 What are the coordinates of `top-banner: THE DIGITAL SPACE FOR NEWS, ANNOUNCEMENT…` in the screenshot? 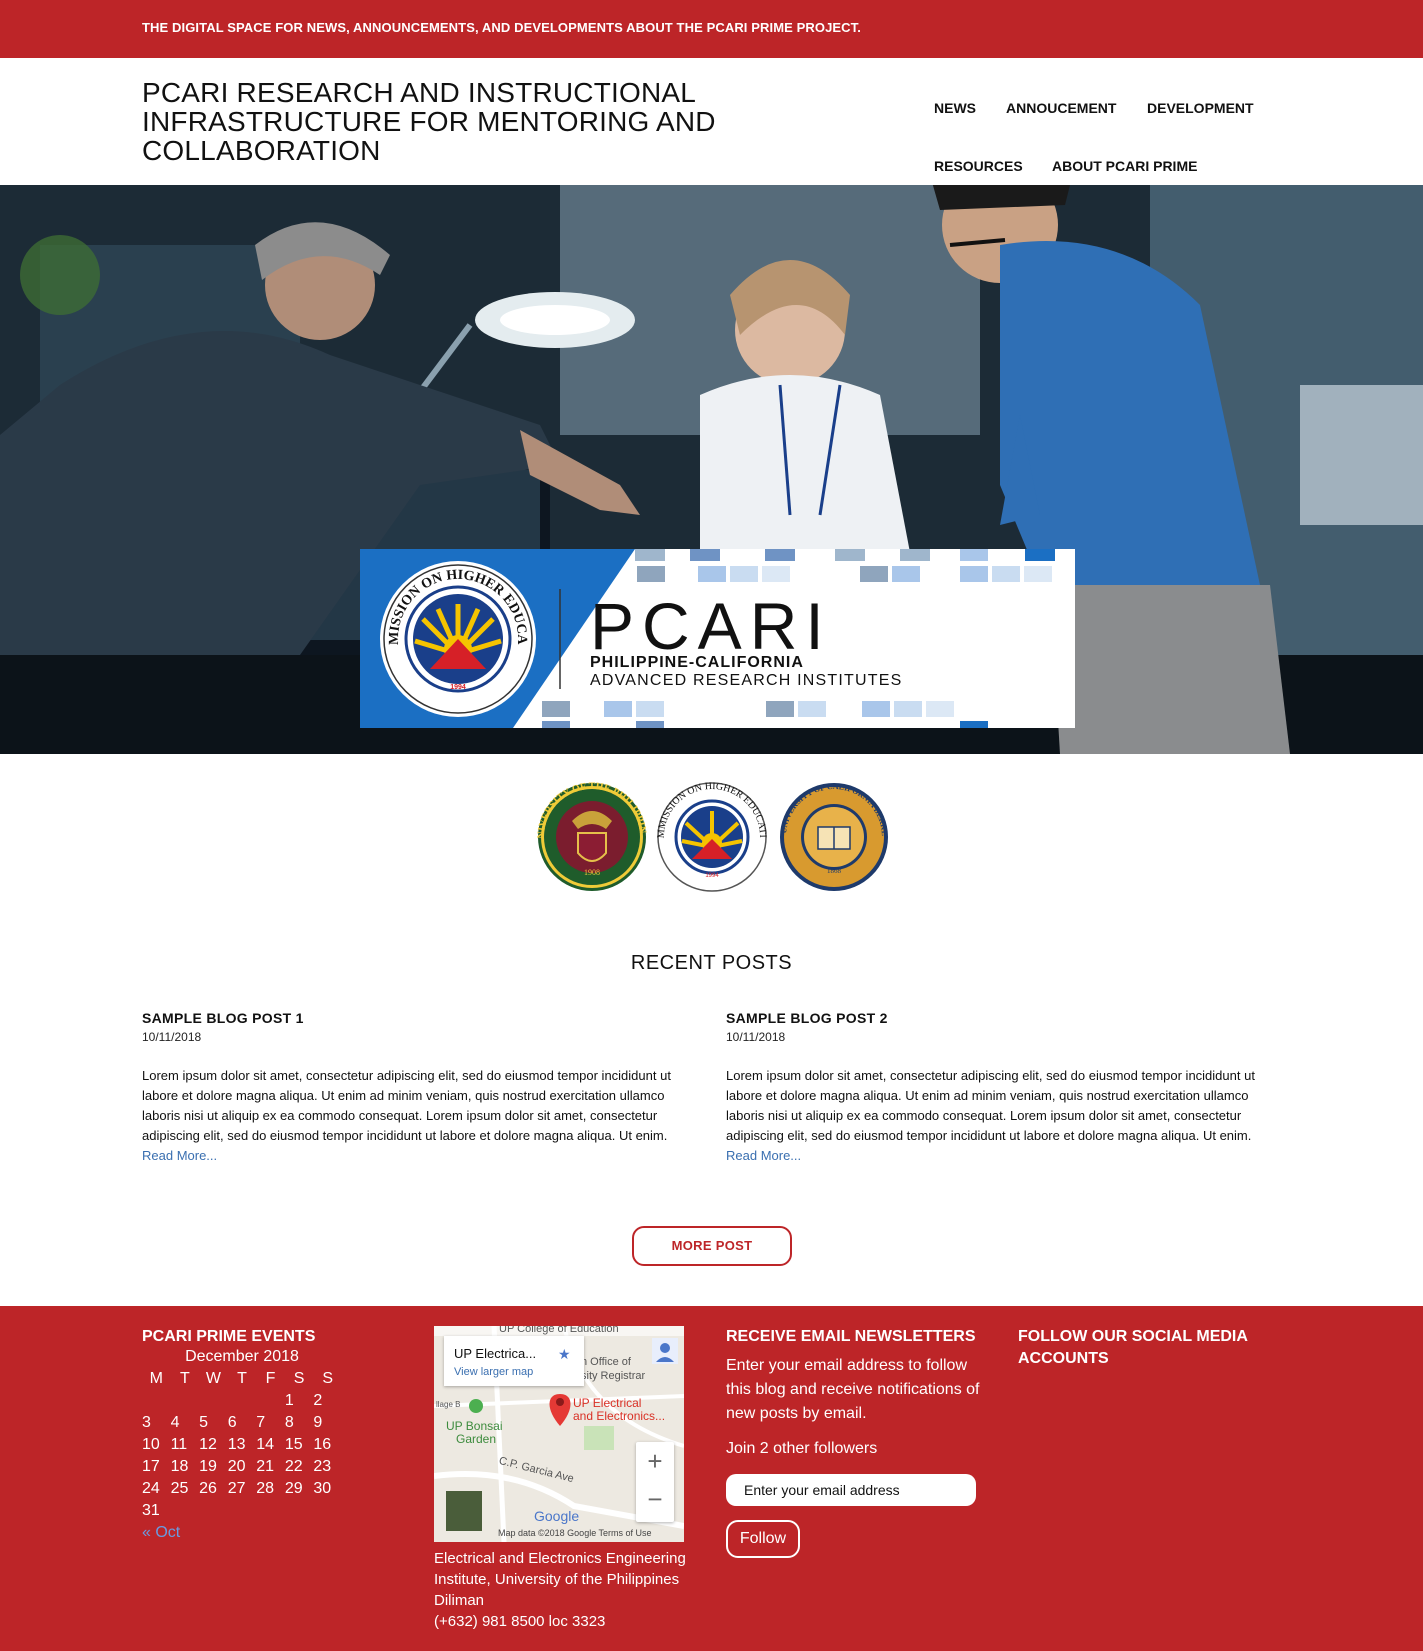 It's located at (711, 29).